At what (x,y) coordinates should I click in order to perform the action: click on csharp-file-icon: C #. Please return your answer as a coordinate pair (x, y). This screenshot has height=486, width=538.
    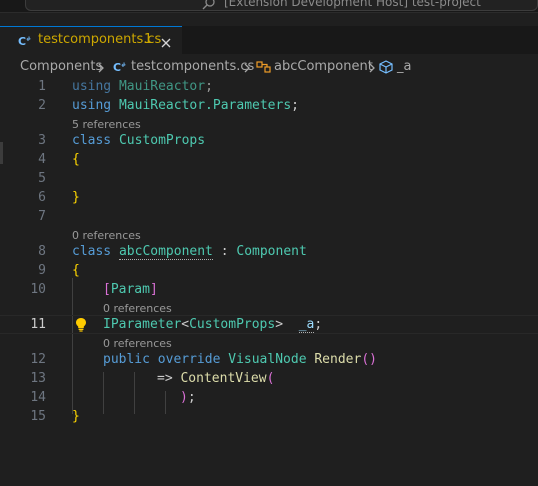
    Looking at the image, I should click on (25, 42).